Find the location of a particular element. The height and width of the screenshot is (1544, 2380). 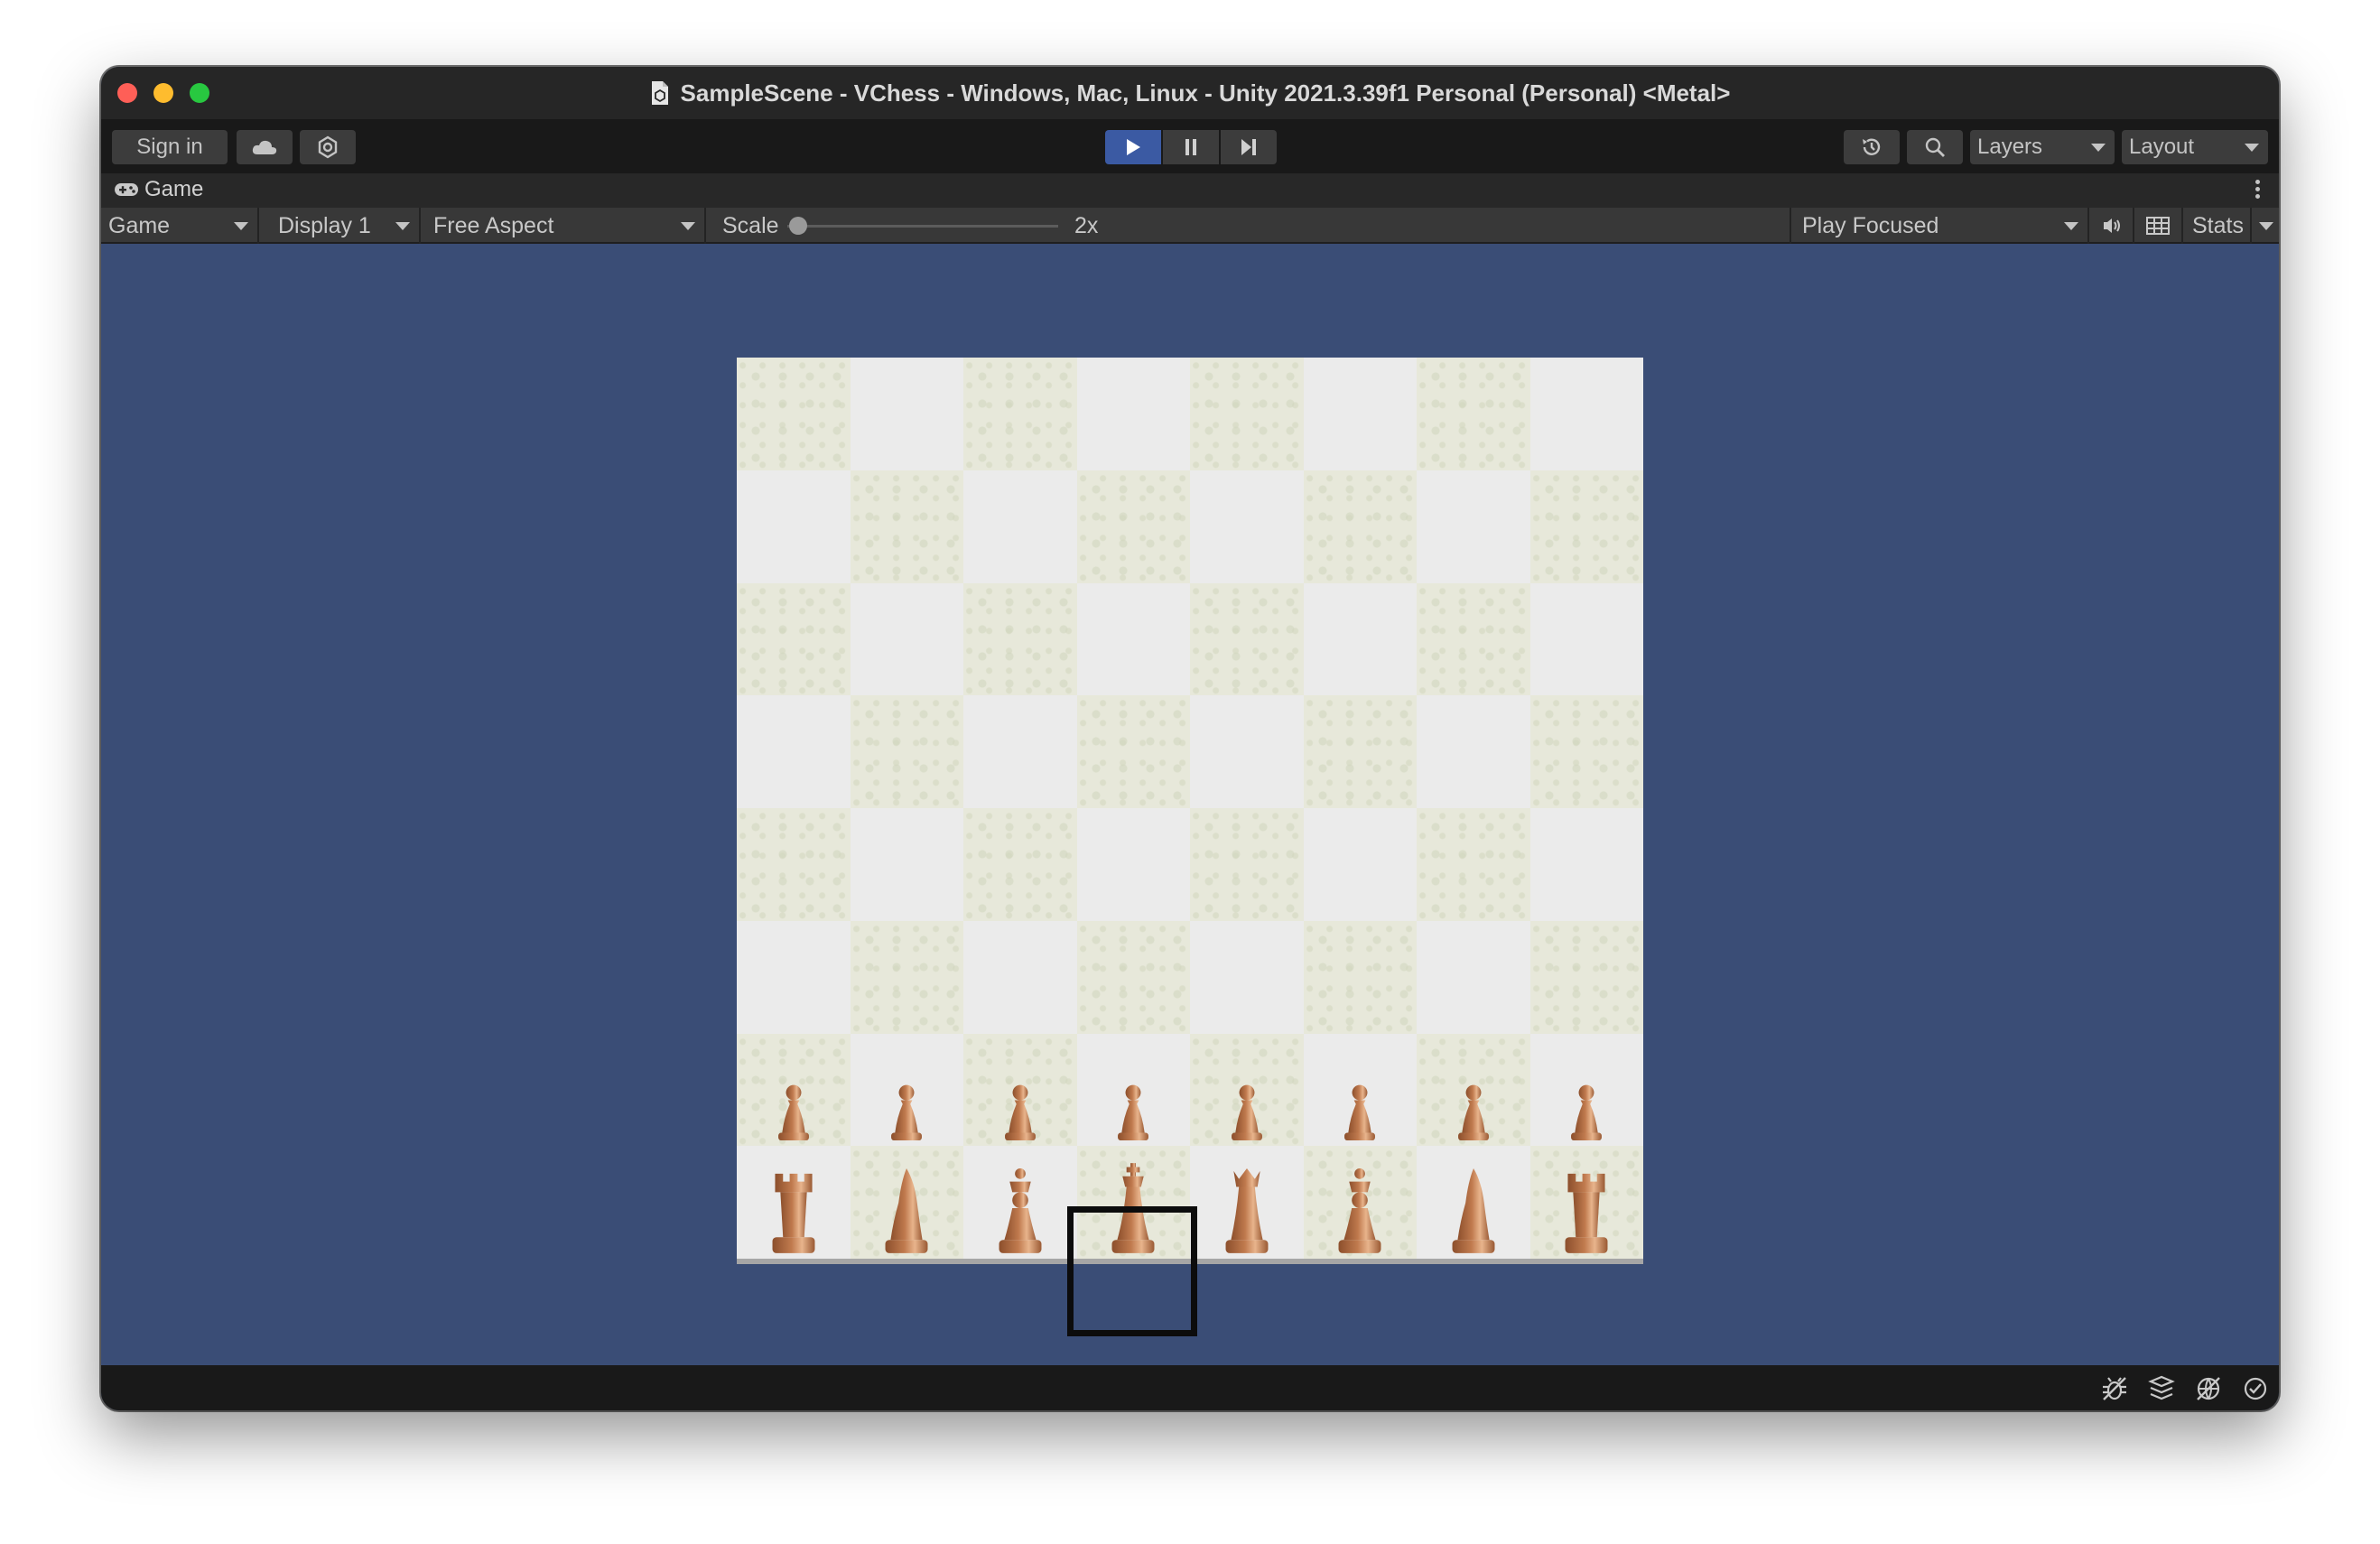

square-g7 is located at coordinates (1473, 526).